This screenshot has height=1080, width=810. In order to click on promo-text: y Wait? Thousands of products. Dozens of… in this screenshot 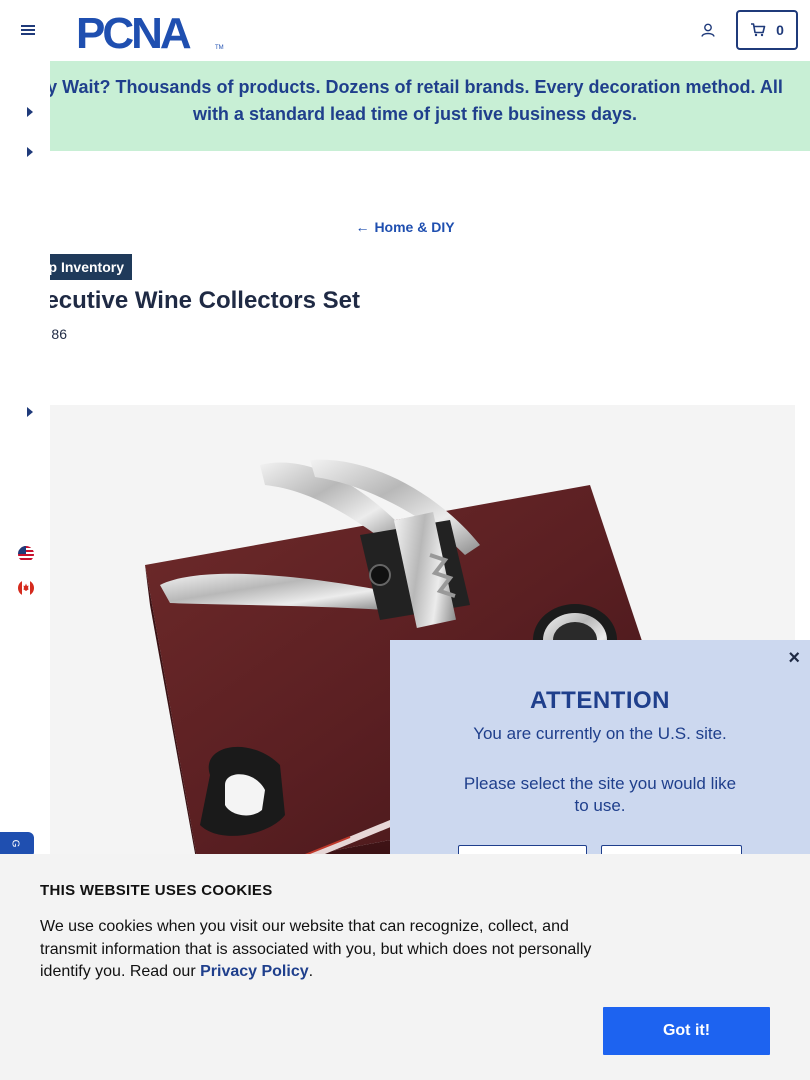, I will do `click(415, 101)`.